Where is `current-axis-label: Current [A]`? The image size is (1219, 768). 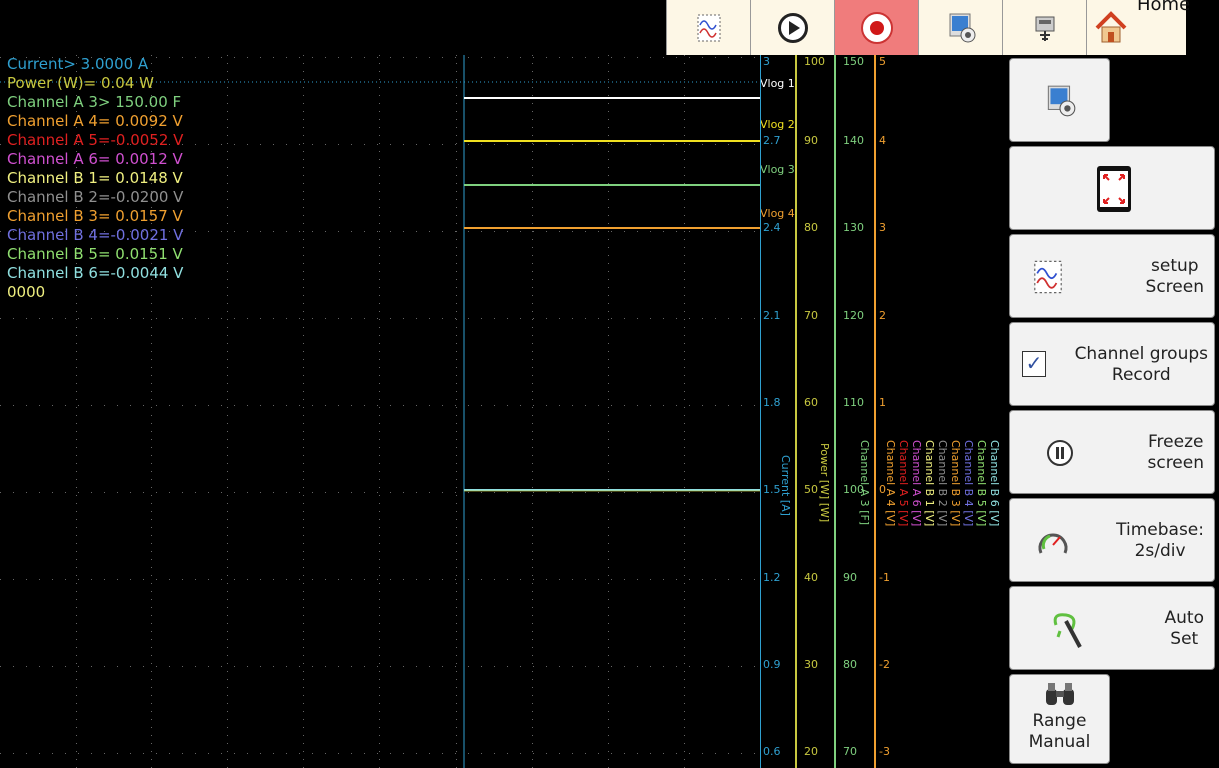 current-axis-label: Current [A] is located at coordinates (785, 485).